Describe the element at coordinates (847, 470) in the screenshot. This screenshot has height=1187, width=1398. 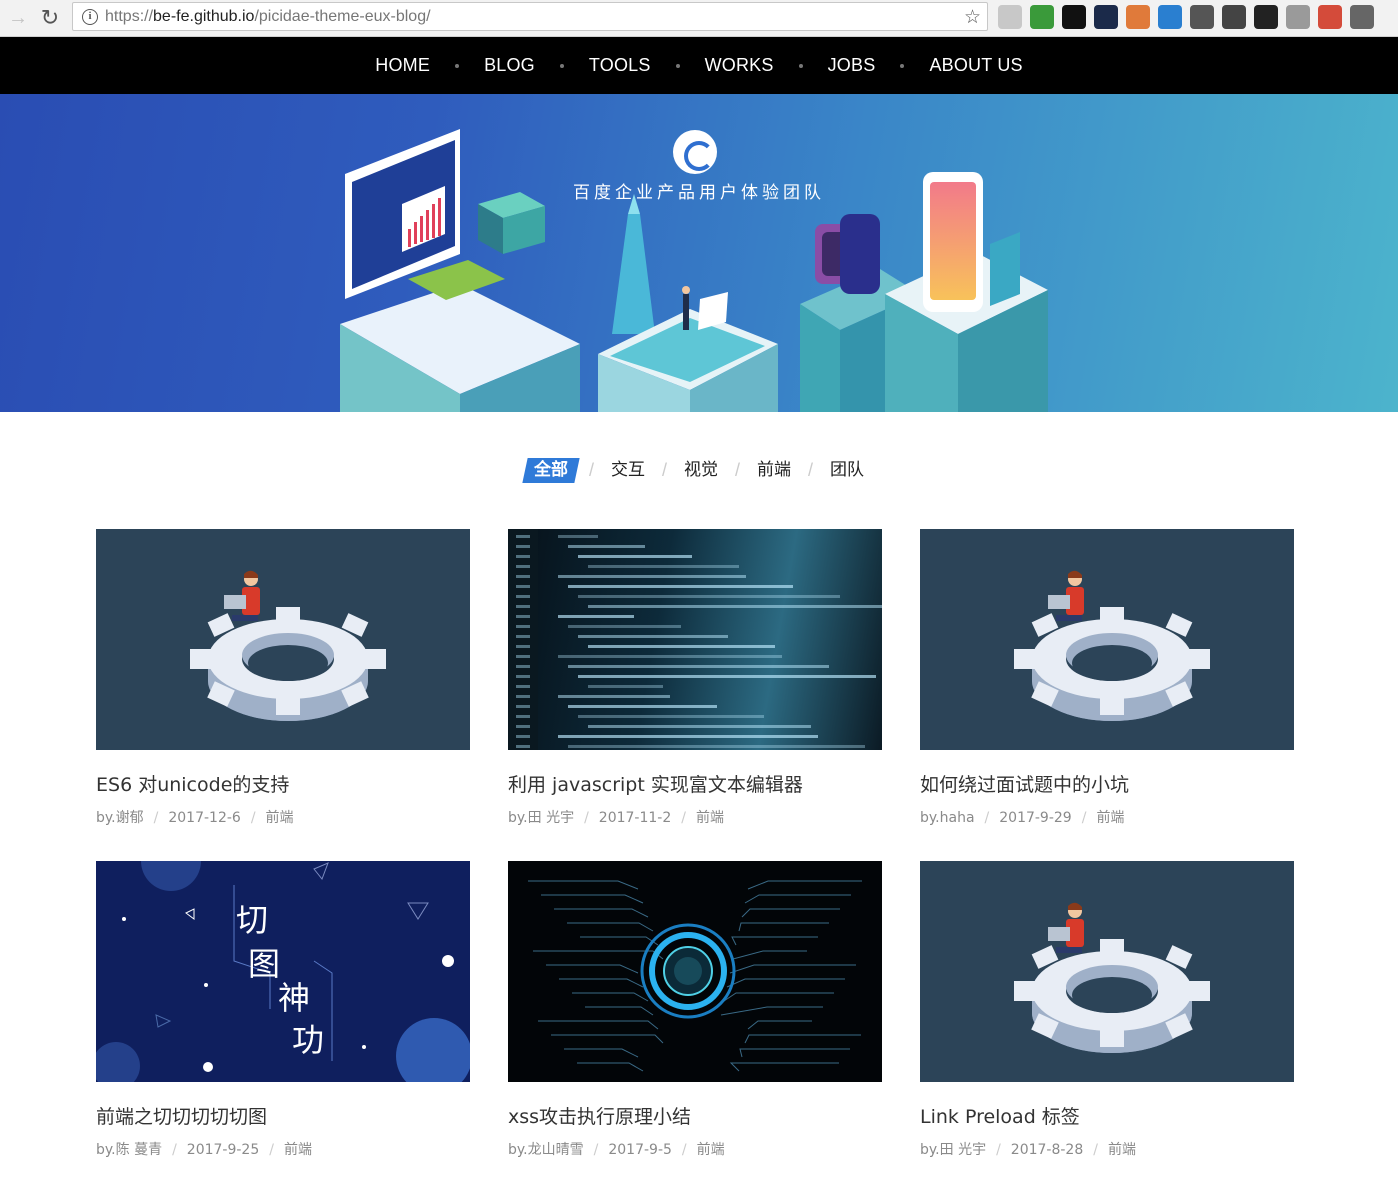
I see `tab-4: 团队` at that location.